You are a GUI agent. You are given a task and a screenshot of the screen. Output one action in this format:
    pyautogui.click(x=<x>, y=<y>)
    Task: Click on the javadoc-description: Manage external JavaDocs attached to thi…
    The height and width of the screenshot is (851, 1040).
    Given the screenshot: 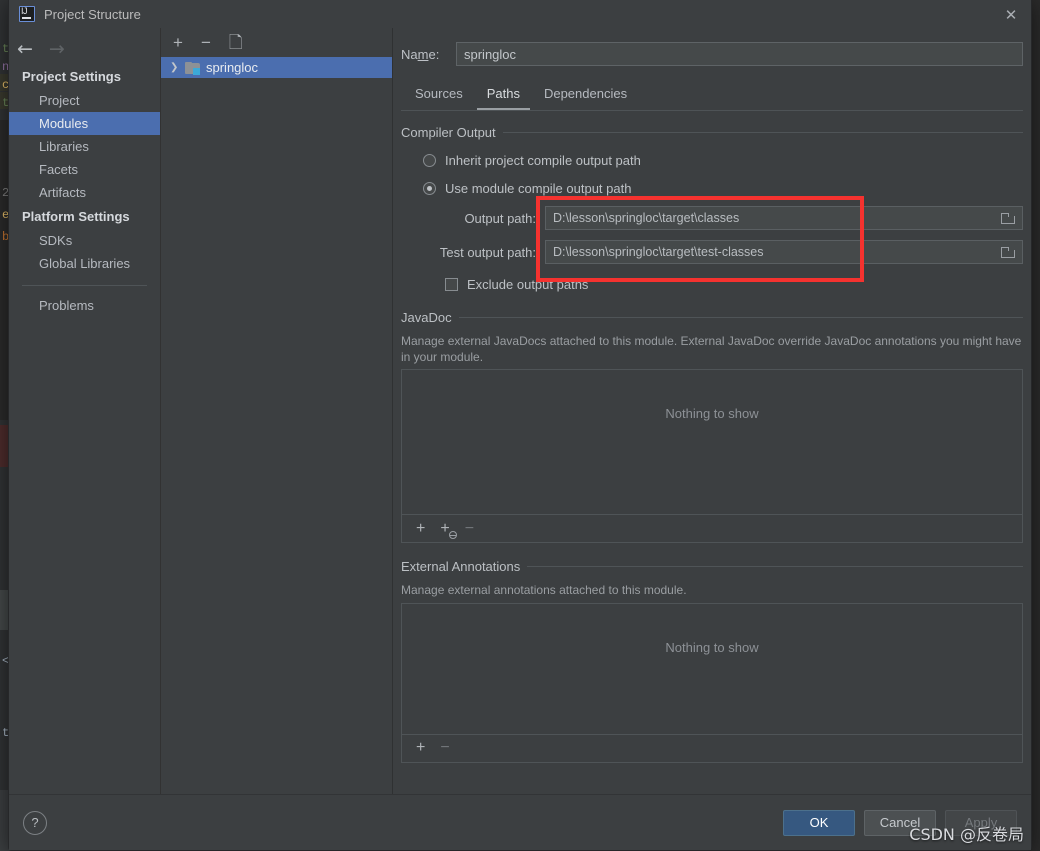 What is the action you would take?
    pyautogui.click(x=711, y=349)
    